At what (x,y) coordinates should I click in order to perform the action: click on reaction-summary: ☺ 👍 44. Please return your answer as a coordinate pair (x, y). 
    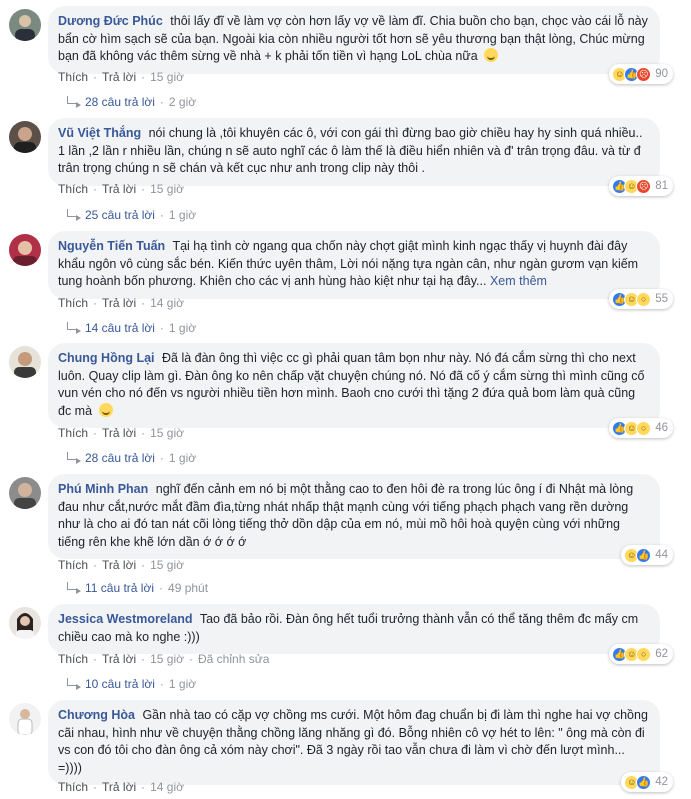
    Looking at the image, I should click on (647, 555).